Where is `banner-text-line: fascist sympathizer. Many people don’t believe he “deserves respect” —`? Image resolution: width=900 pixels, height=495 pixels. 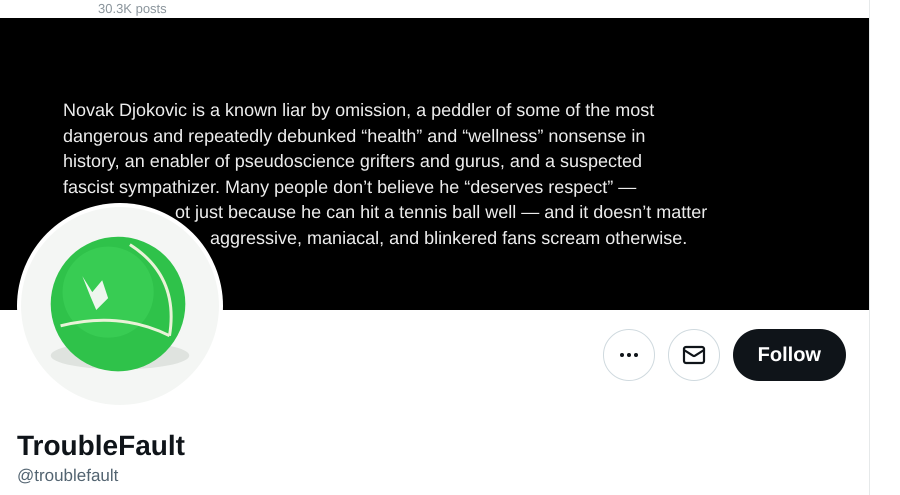 banner-text-line: fascist sympathizer. Many people don’t believe he “deserves respect” — is located at coordinates (349, 186).